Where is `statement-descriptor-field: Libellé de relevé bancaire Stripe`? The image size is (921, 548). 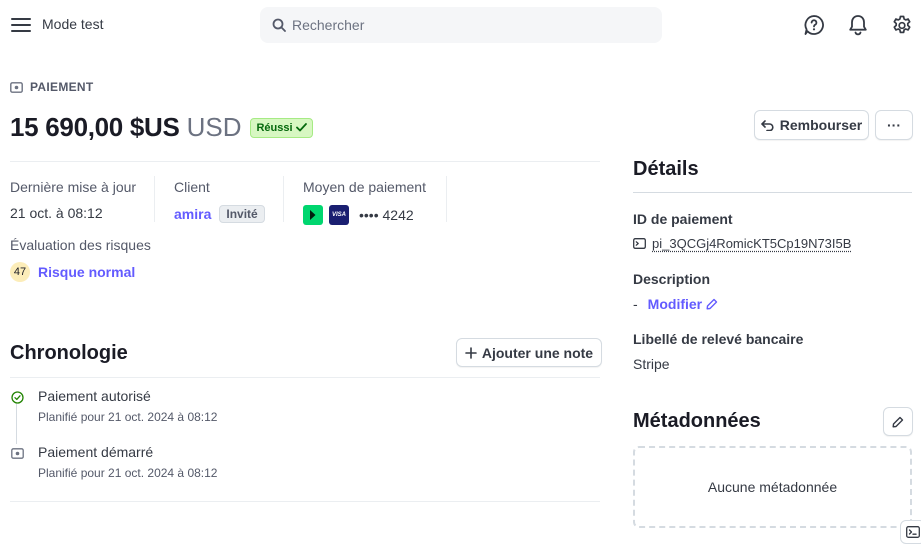
statement-descriptor-field: Libellé de relevé bancaire Stripe is located at coordinates (718, 351).